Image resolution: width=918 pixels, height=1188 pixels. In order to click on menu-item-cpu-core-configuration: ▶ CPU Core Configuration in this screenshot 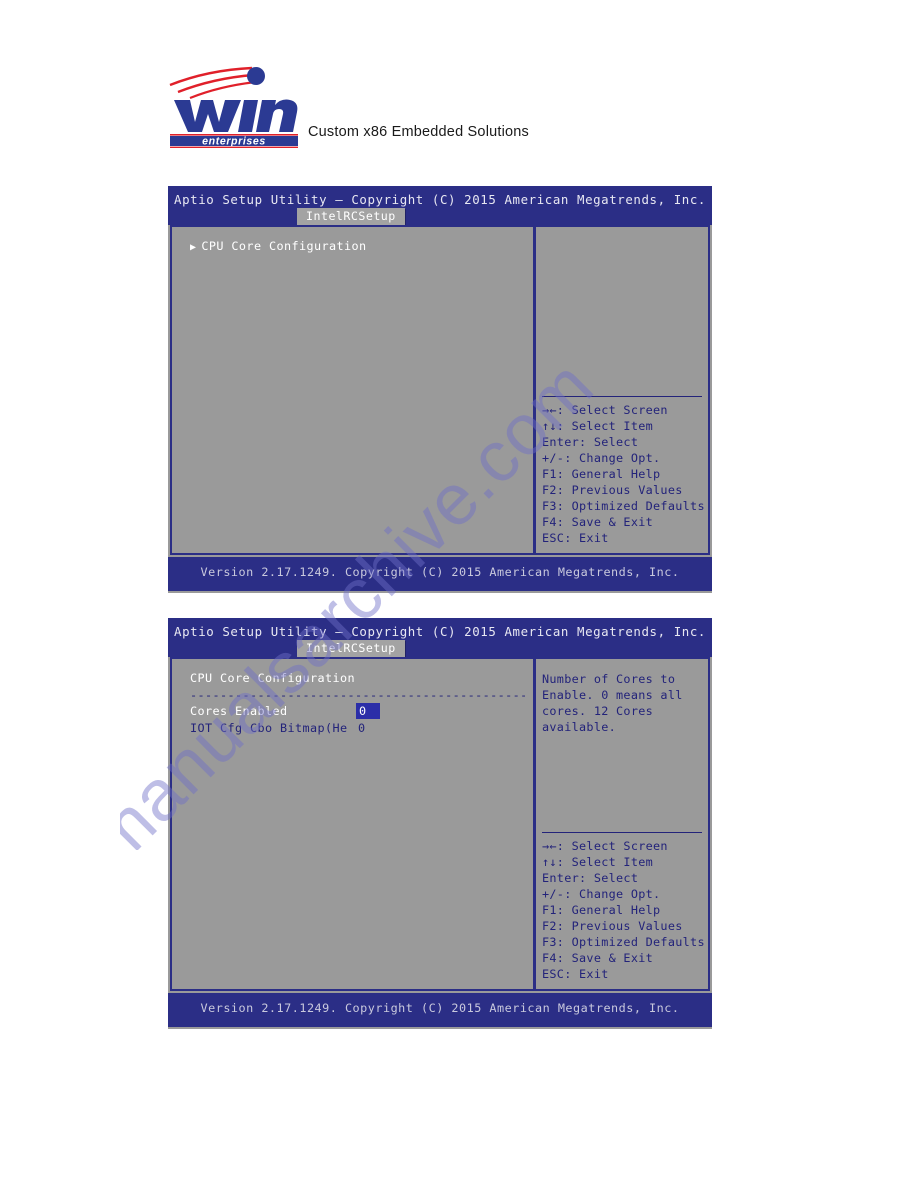, I will do `click(361, 247)`.